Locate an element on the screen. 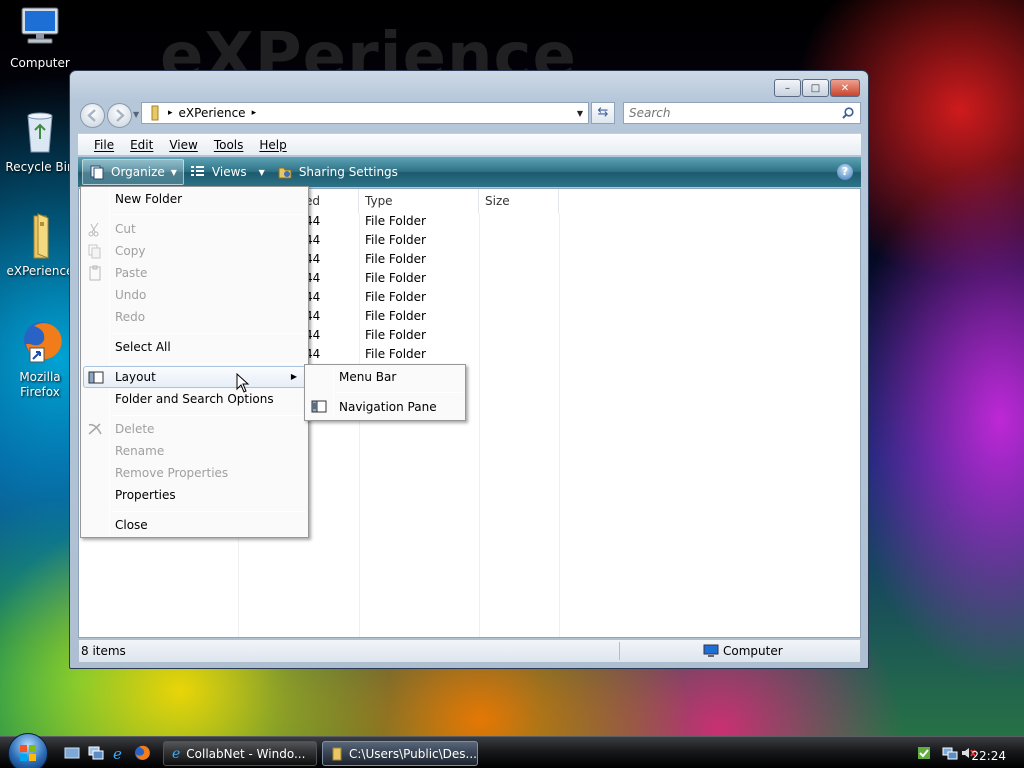 The height and width of the screenshot is (768, 1024). menu-item-undo: Undo is located at coordinates (194, 295).